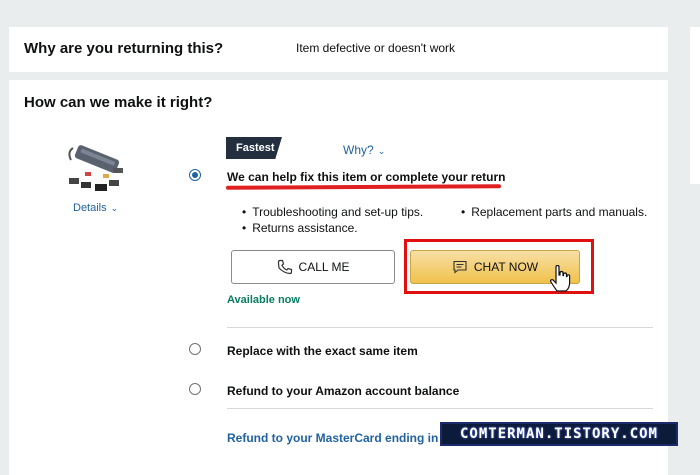  What do you see at coordinates (195, 389) in the screenshot?
I see `radio-refund-balance` at bounding box center [195, 389].